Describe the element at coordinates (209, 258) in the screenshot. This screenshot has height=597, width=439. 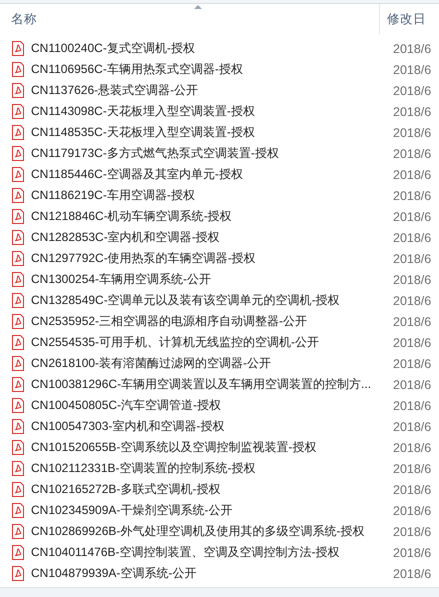
I see `file-name: CN1297792C-使用热泵的车辆空调器-授权` at that location.